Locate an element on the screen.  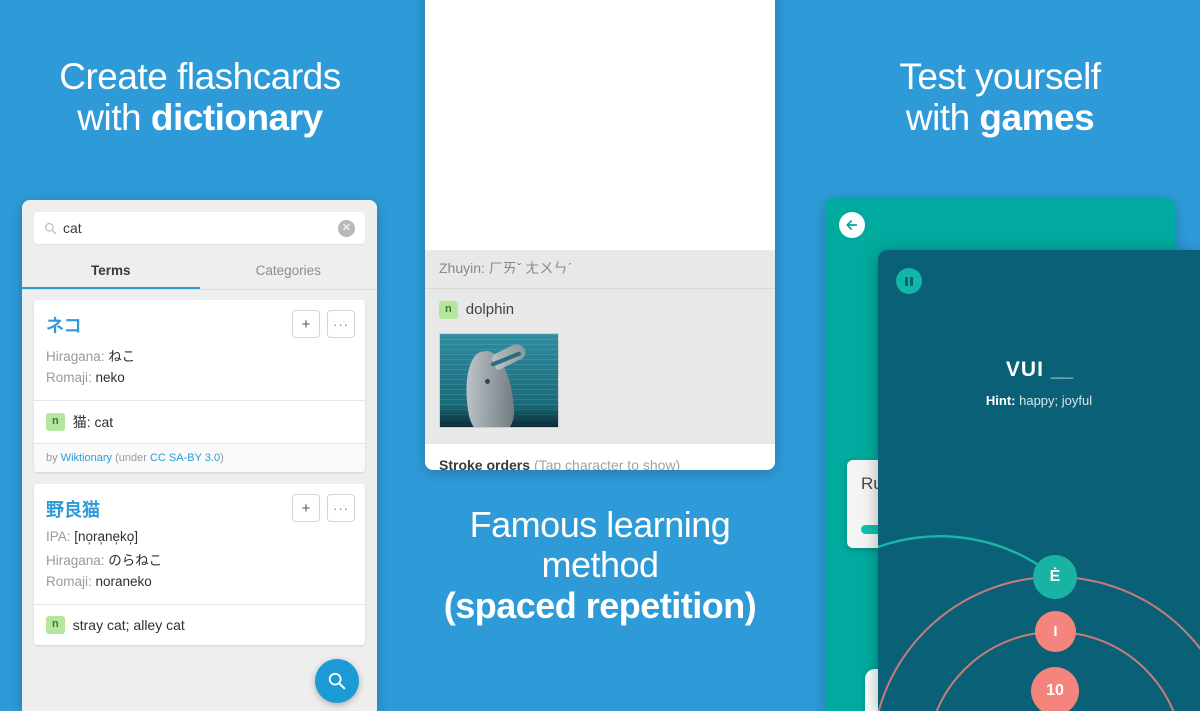
attribution-license-link: CC SA-BY 3.0 is located at coordinates (185, 458).